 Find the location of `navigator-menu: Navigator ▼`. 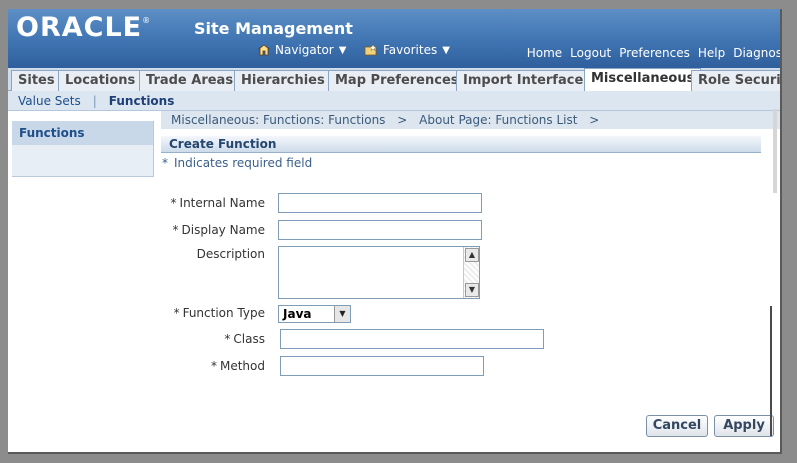

navigator-menu: Navigator ▼ is located at coordinates (302, 50).